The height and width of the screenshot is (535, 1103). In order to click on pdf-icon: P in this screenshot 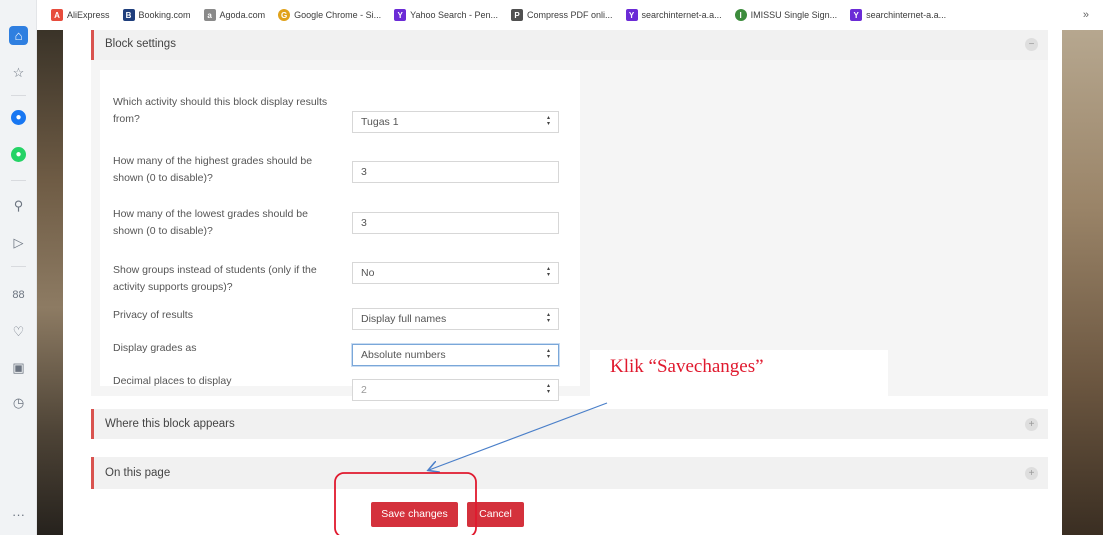, I will do `click(517, 15)`.